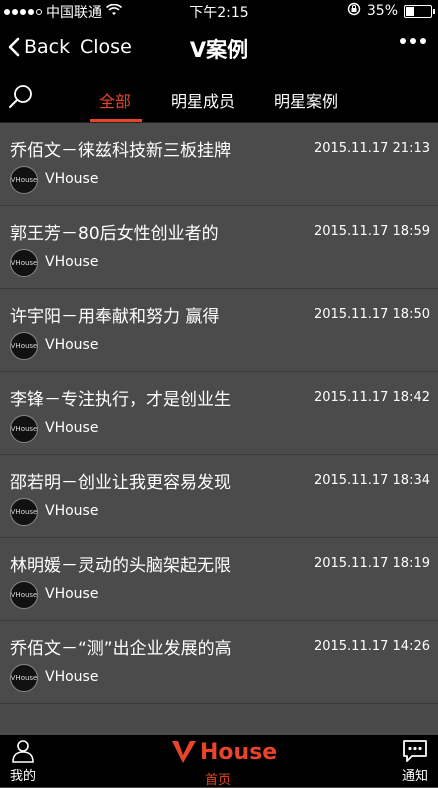  What do you see at coordinates (371, 148) in the screenshot?
I see `item-time: 2015.11.17 21:13` at bounding box center [371, 148].